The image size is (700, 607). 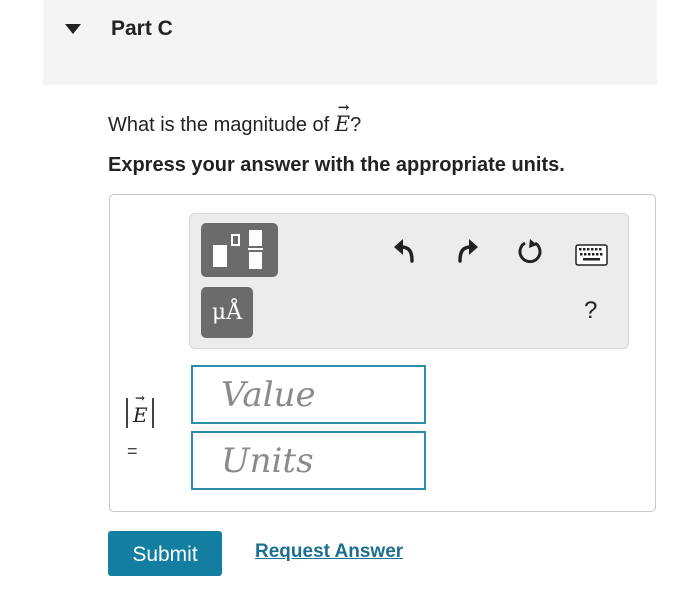 I want to click on part-title: Part C, so click(x=142, y=28).